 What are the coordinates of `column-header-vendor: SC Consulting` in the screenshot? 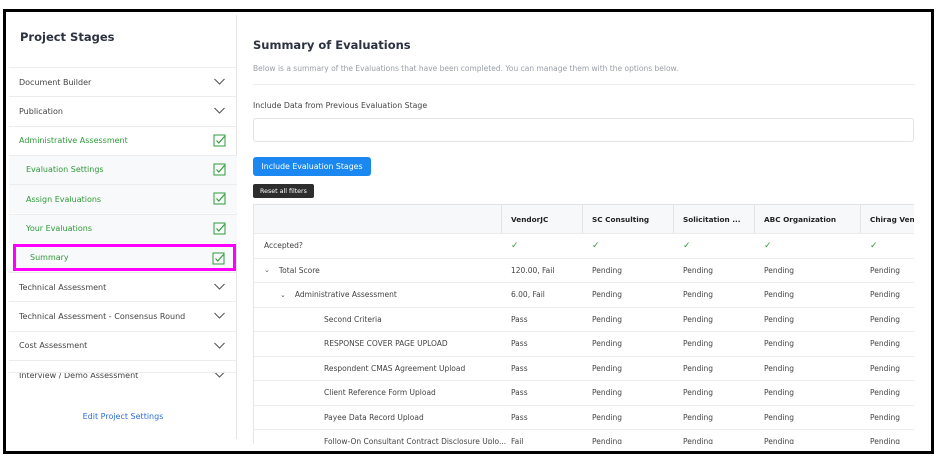 It's located at (631, 219).